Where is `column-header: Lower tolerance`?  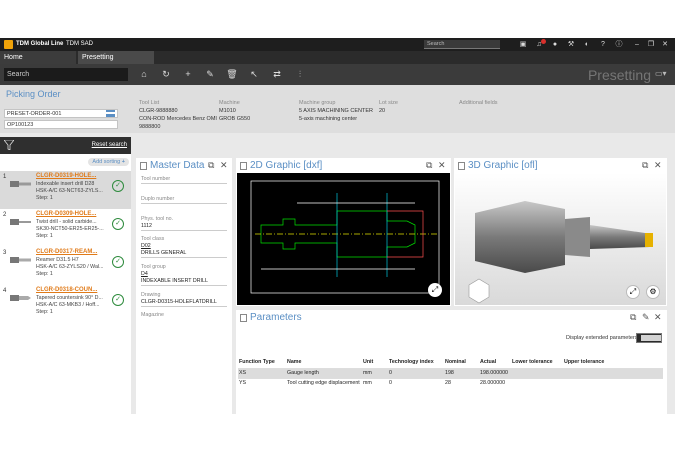 column-header: Lower tolerance is located at coordinates (537, 362).